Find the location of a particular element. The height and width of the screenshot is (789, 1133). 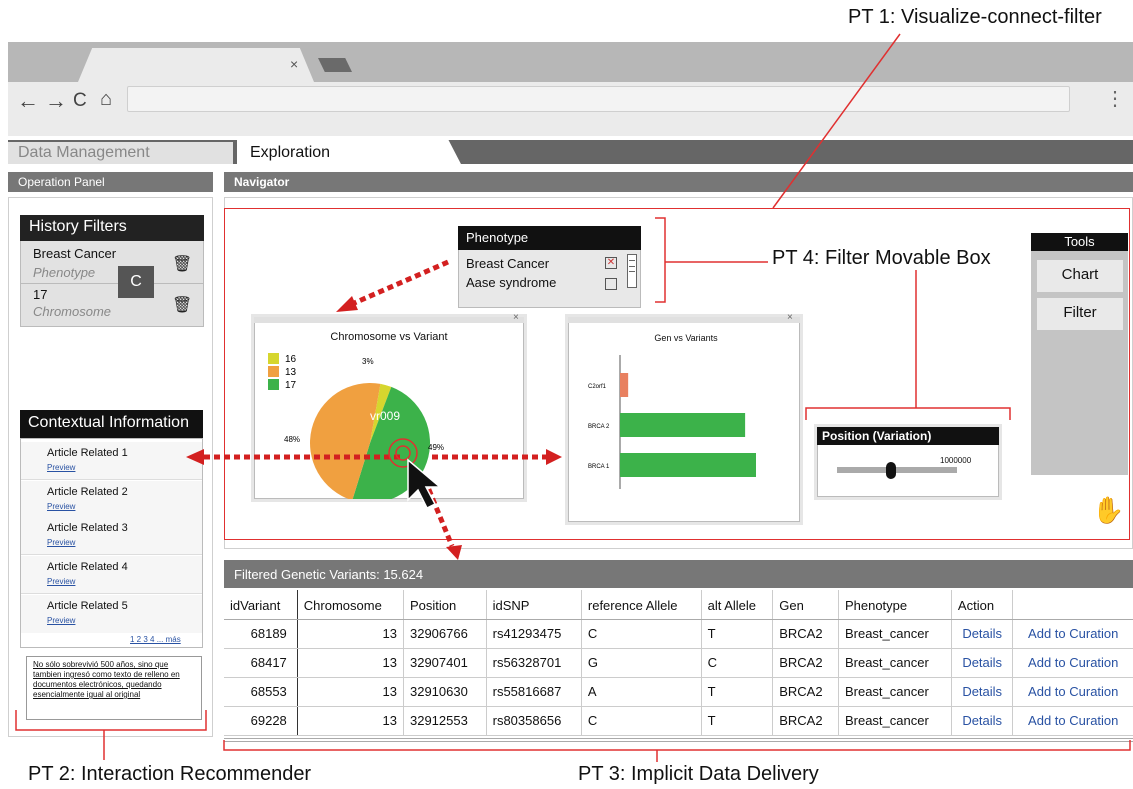

list-item: Article Related 2 Preview is located at coordinates (111, 500).